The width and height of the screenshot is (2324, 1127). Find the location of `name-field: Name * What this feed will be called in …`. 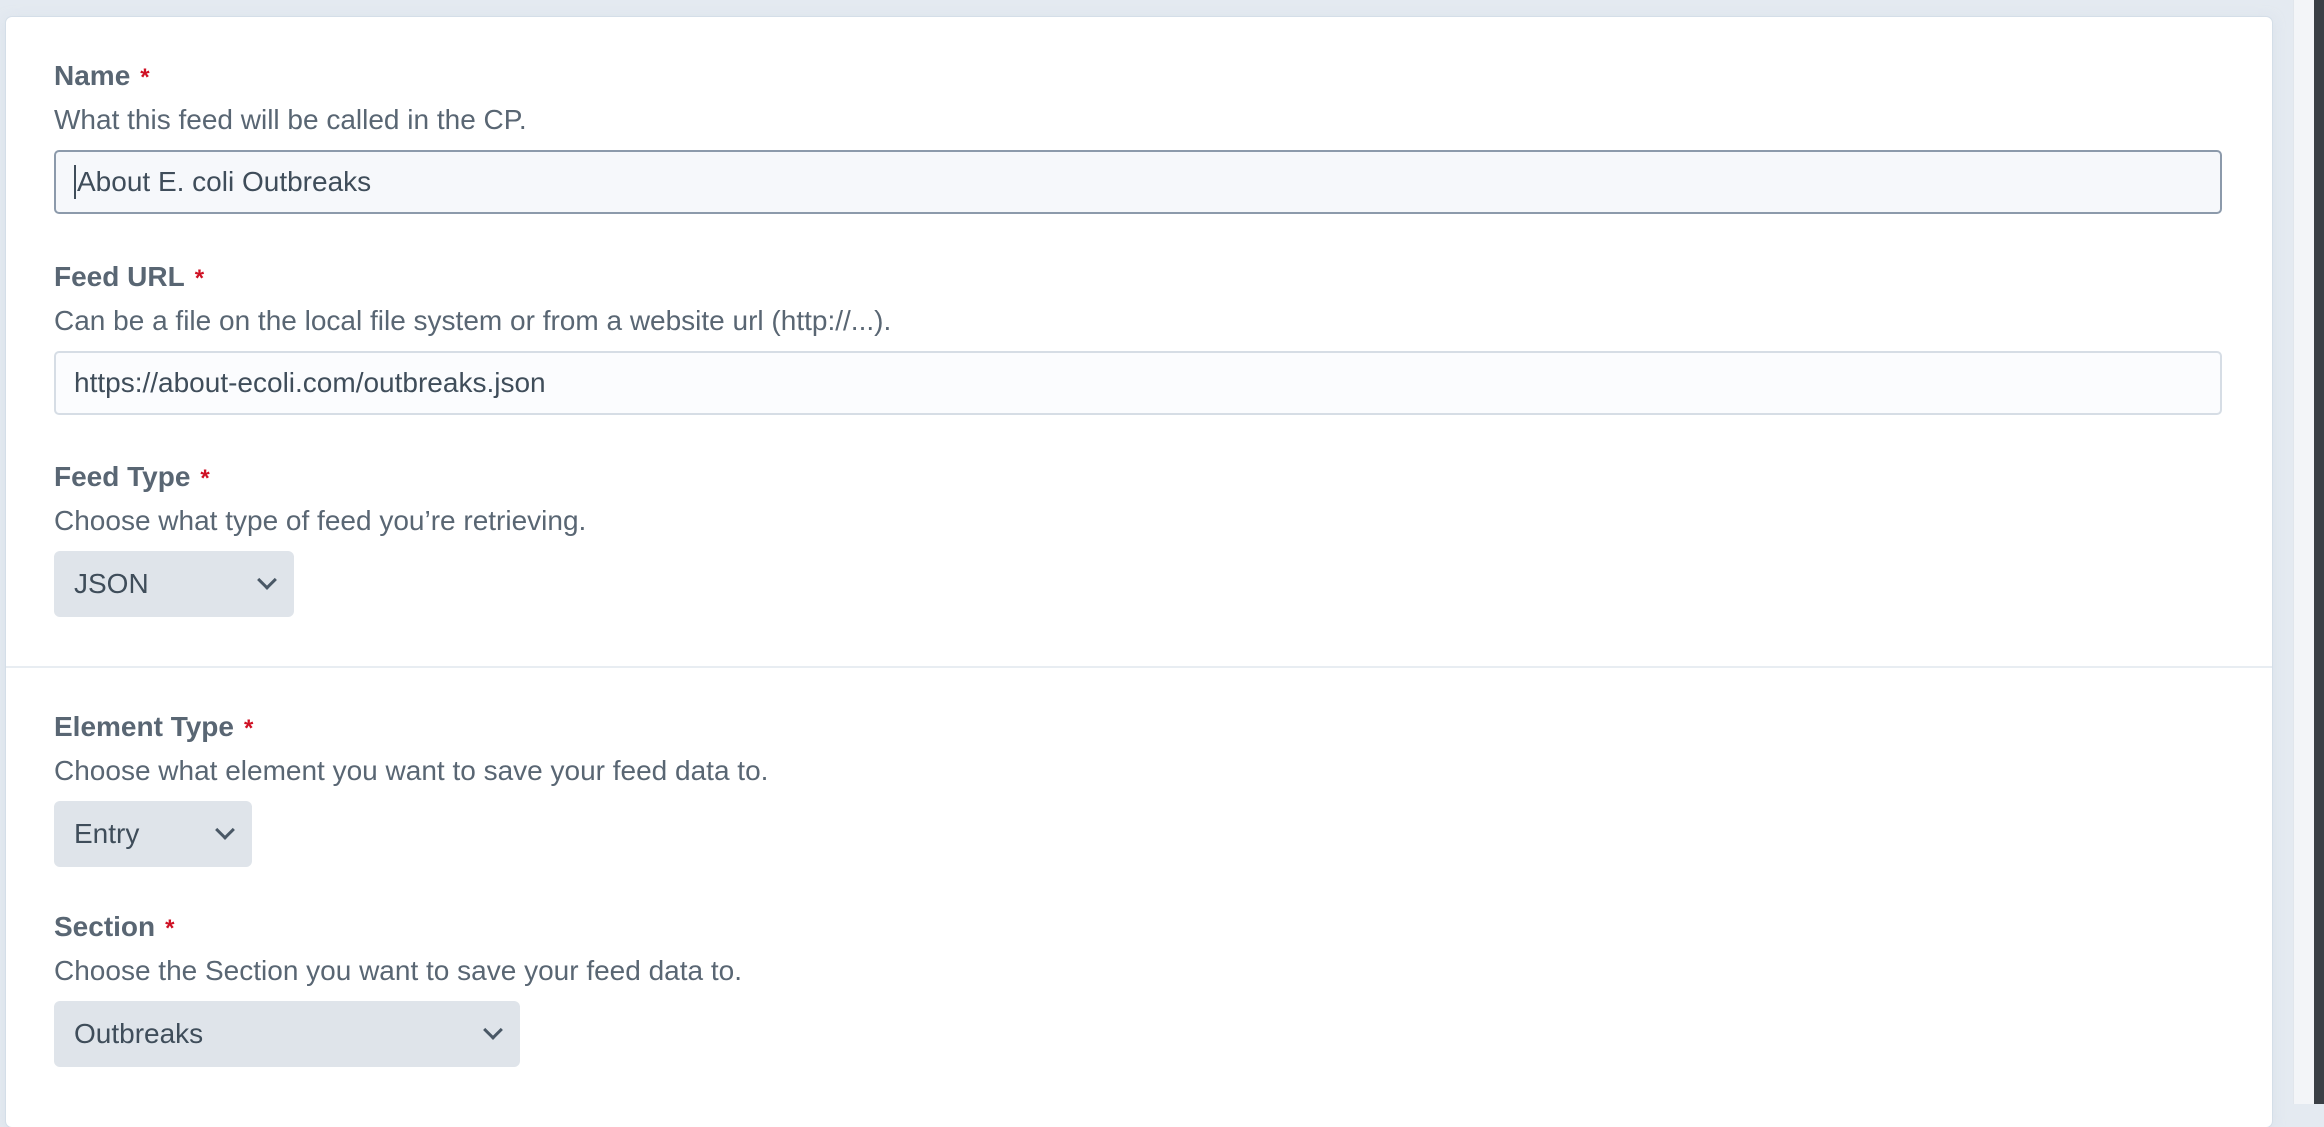

name-field: Name * What this feed will be called in … is located at coordinates (1189, 135).